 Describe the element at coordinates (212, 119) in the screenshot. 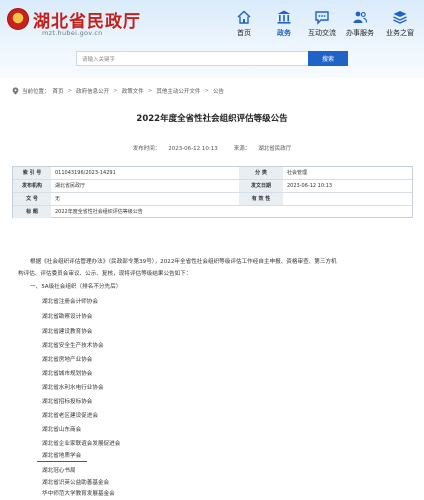

I see `article-title: 2022年度全省性社会组织评估等级公告` at that location.